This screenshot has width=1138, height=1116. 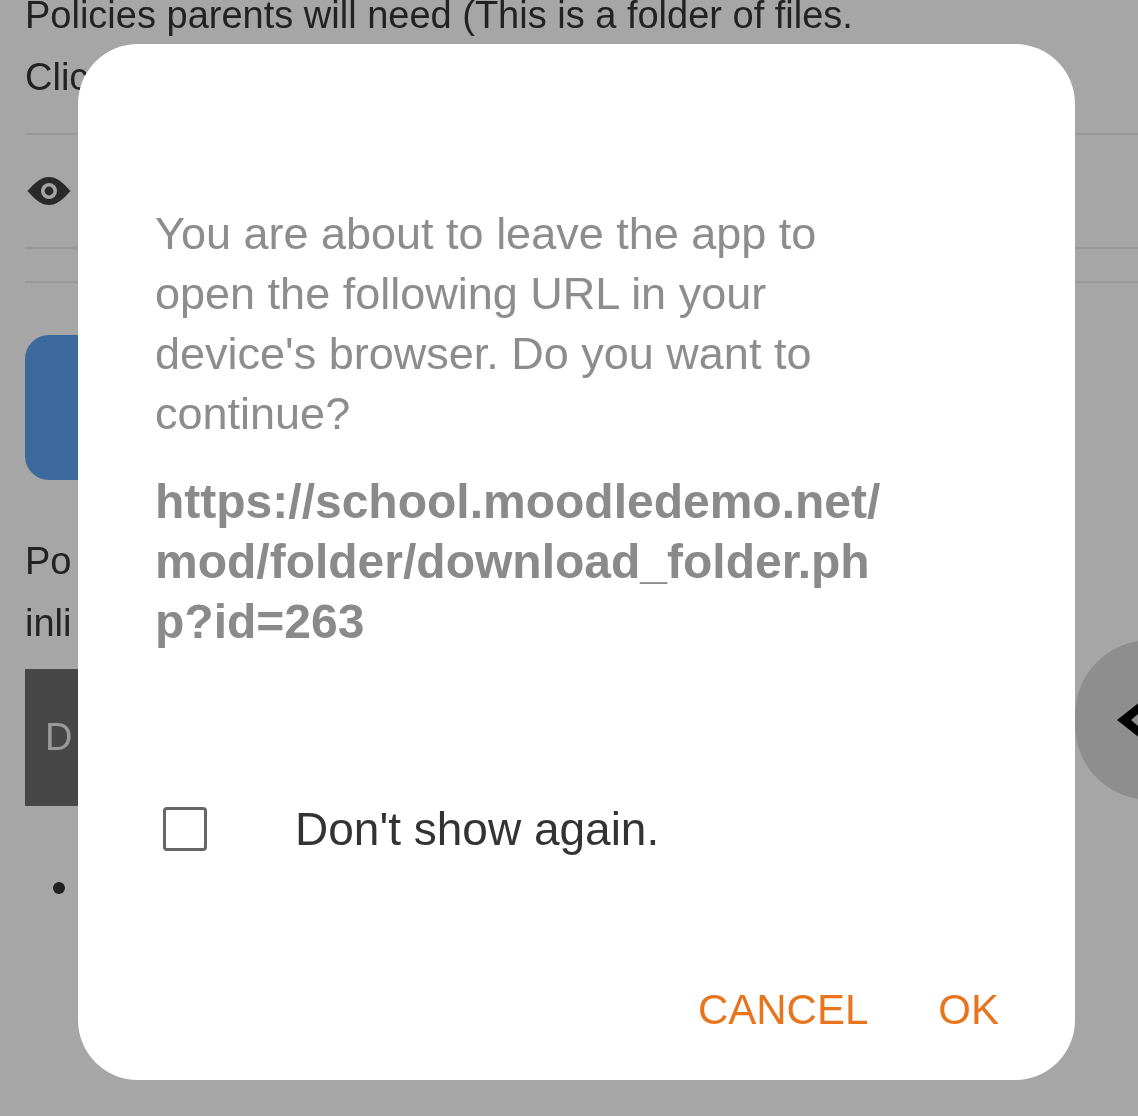 I want to click on dialog-button: OK, so click(x=968, y=1010).